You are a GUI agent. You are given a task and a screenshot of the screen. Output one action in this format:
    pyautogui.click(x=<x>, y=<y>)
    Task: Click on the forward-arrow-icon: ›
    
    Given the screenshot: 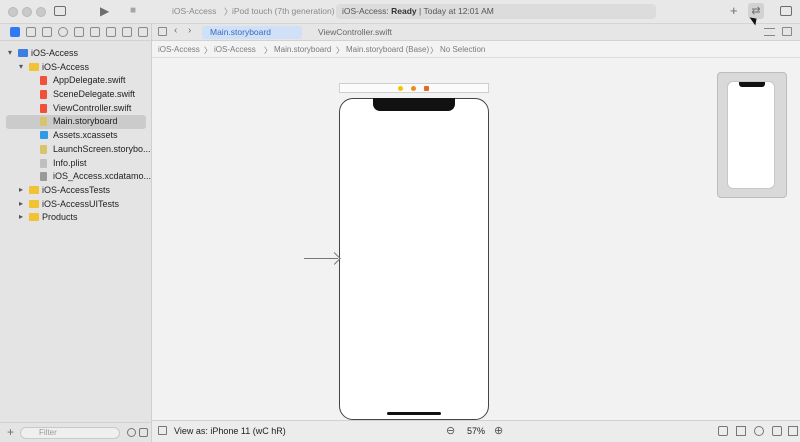 What is the action you would take?
    pyautogui.click(x=189, y=31)
    